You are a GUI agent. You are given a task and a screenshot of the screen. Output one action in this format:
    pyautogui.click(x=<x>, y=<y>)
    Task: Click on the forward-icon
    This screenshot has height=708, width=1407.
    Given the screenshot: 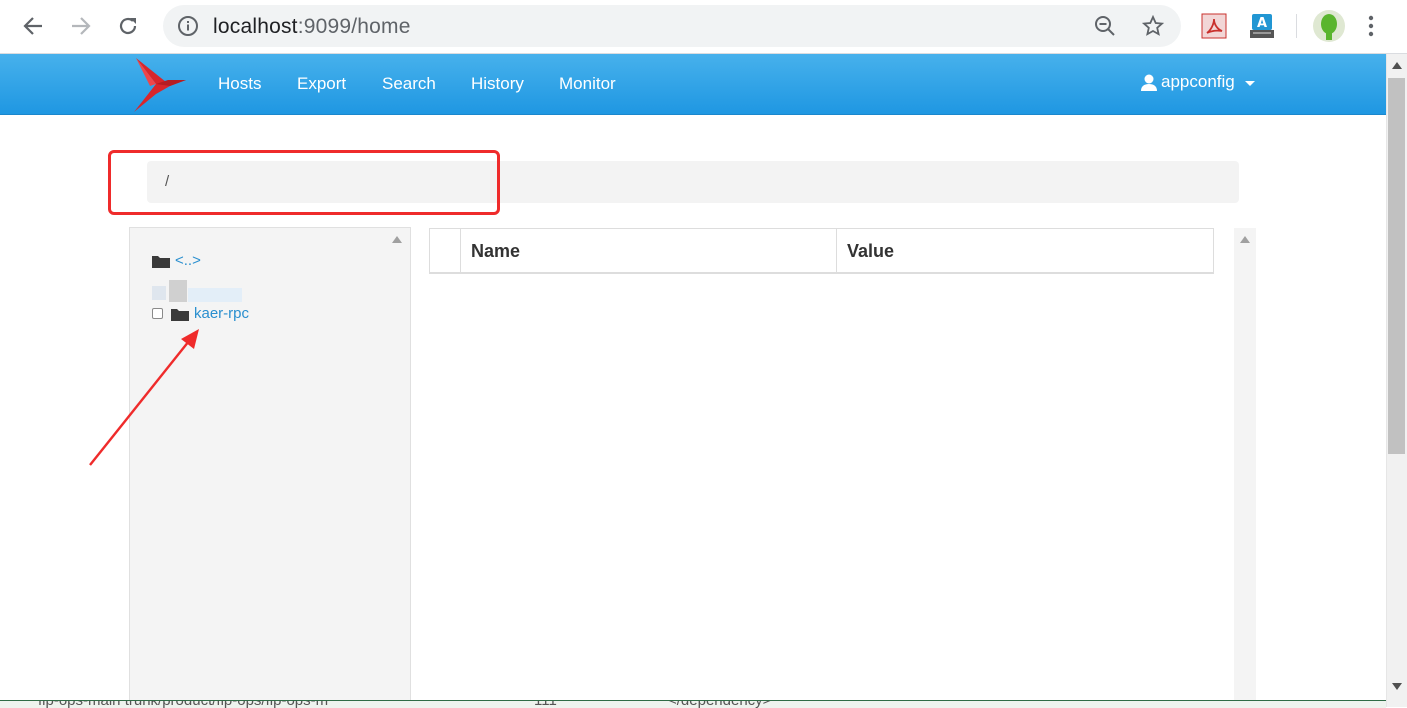 What is the action you would take?
    pyautogui.click(x=81, y=26)
    